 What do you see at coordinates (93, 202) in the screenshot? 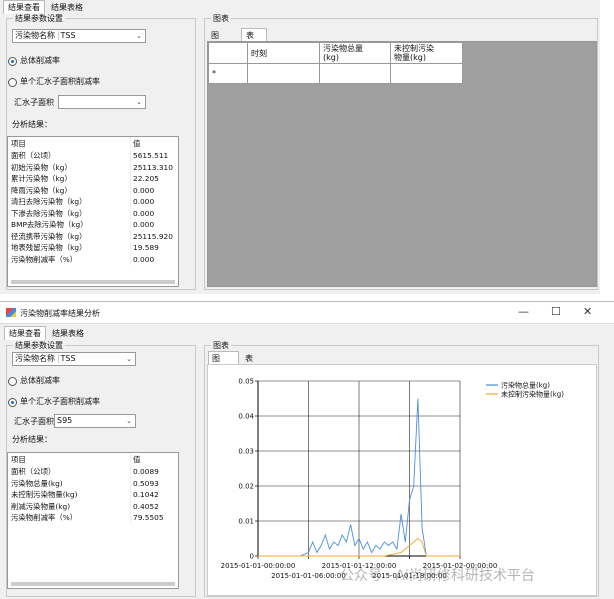
I see `list-row: 清扫去除污染物（kg） 0.000` at bounding box center [93, 202].